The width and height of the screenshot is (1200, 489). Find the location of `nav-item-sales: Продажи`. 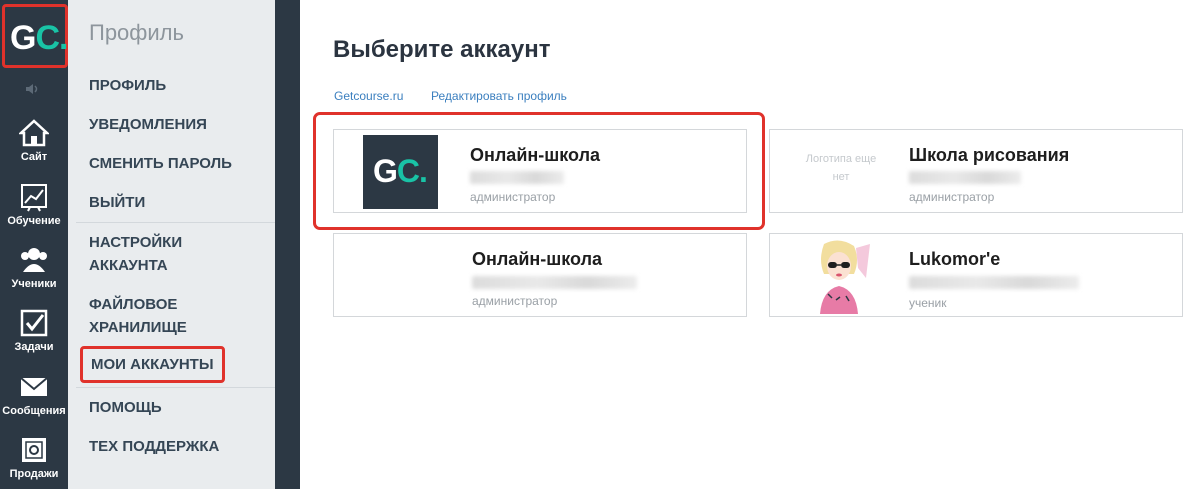

nav-item-sales: Продажи is located at coordinates (34, 457).